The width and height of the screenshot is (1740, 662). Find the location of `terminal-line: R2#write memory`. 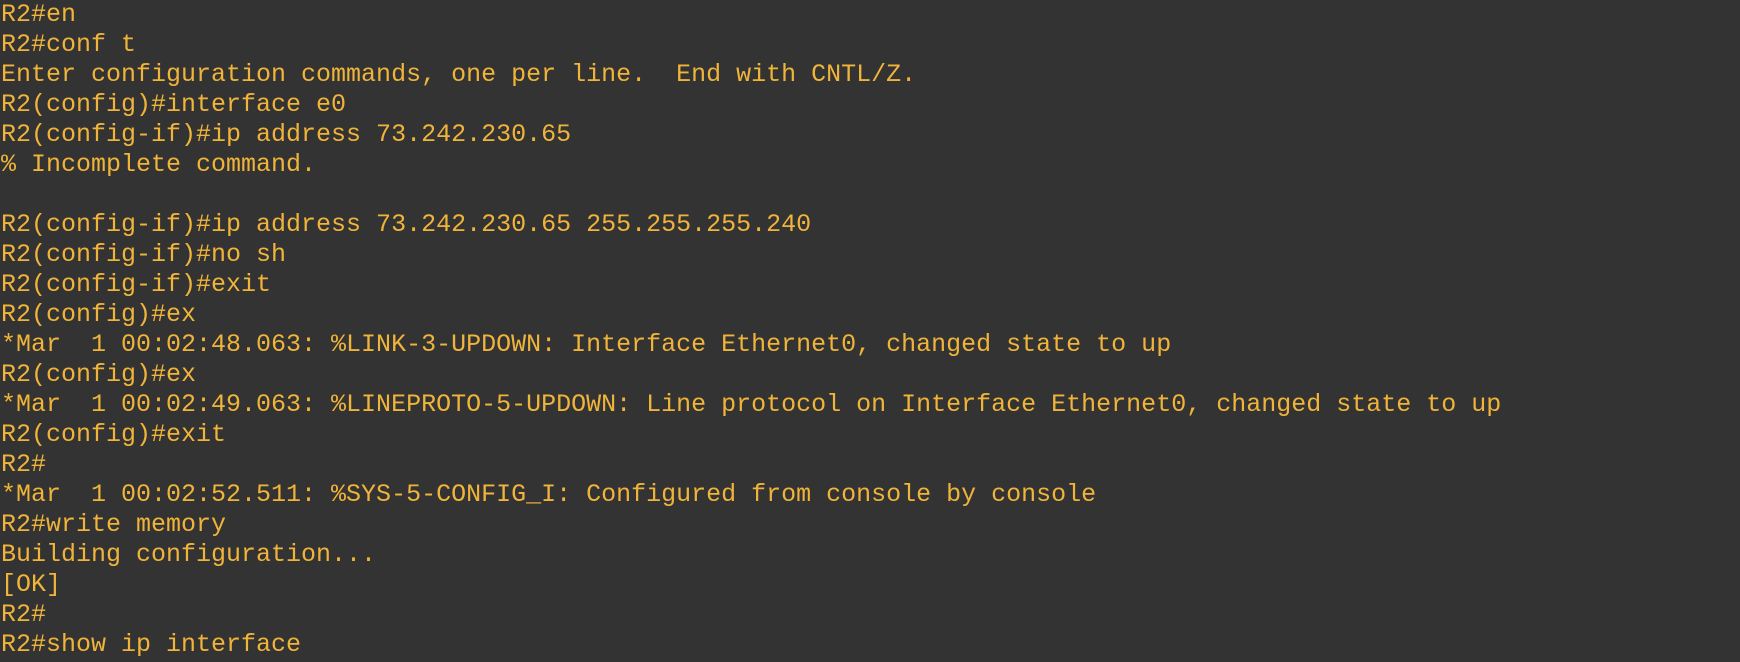

terminal-line: R2#write memory is located at coordinates (114, 524).